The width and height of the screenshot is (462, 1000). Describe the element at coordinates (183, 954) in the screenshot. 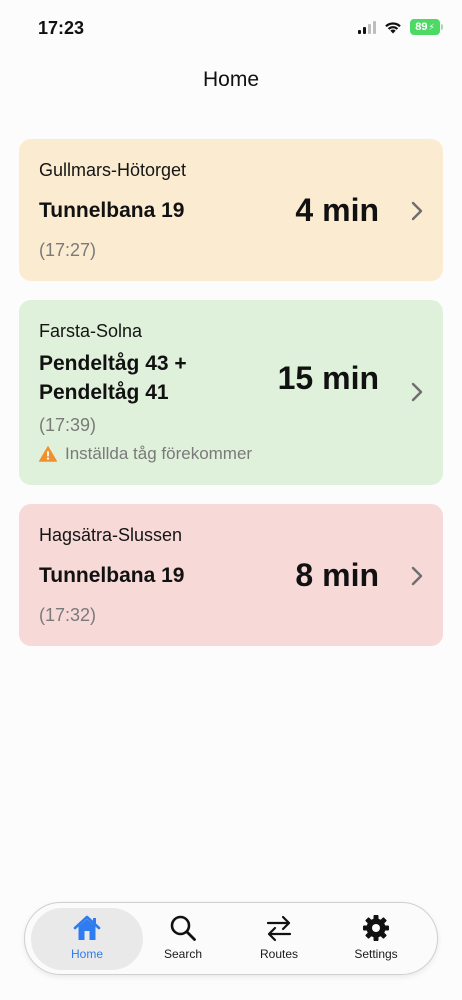

I see `tab-label: Search` at that location.